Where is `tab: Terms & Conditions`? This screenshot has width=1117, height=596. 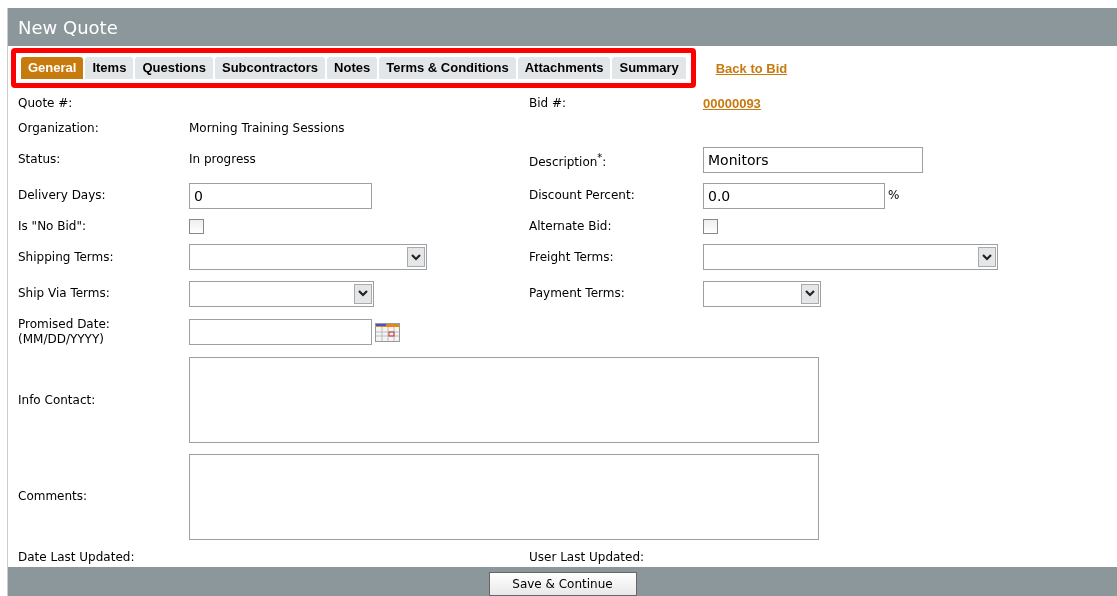
tab: Terms & Conditions is located at coordinates (447, 68).